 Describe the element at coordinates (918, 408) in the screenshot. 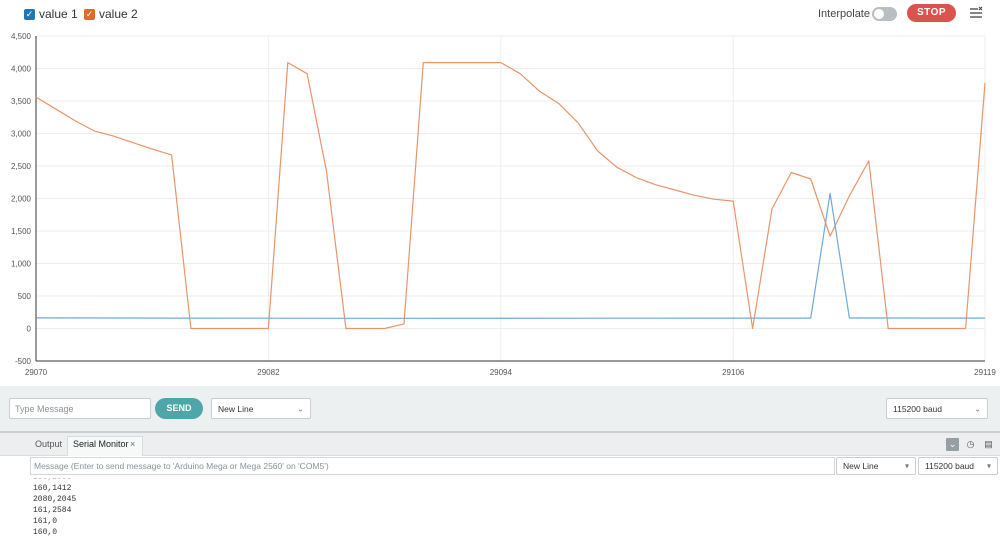

I see `baud-value: 115200 baud` at that location.